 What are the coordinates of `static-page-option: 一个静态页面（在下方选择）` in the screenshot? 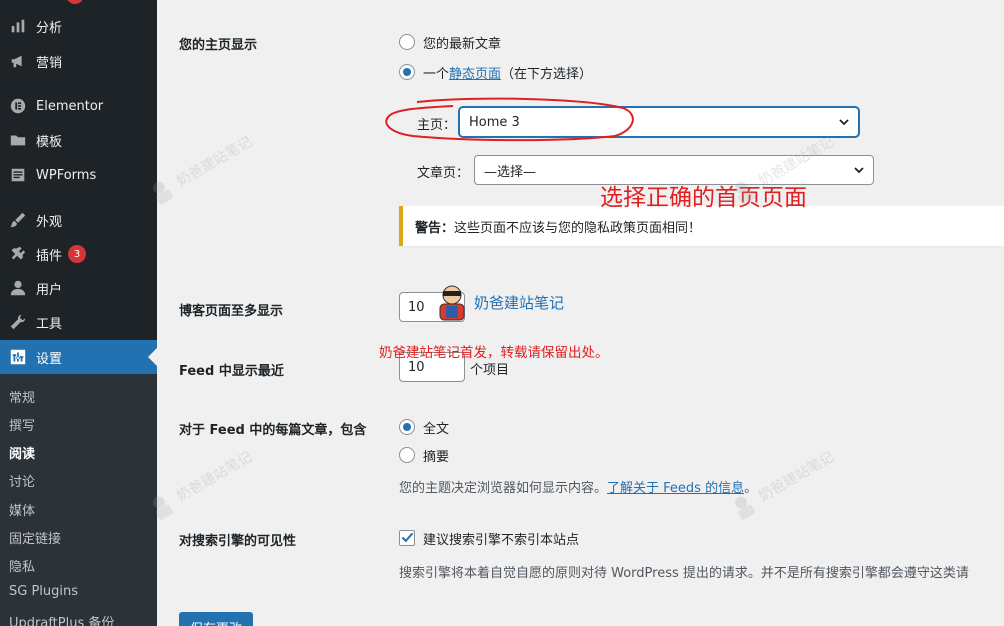 It's located at (507, 72).